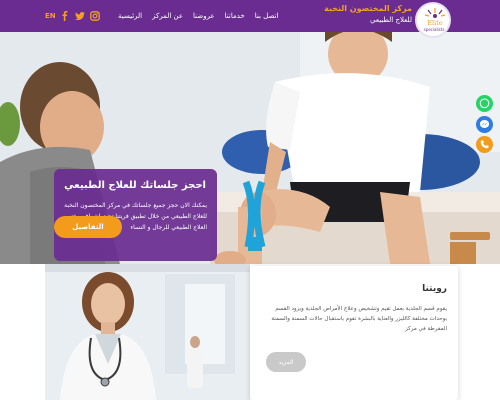  I want to click on vision-title: رويتنا, so click(434, 289).